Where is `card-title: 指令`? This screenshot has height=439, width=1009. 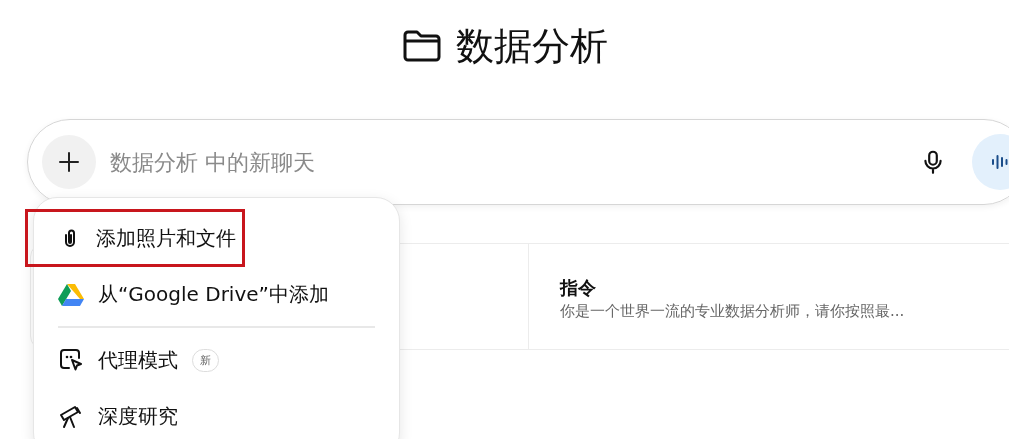 card-title: 指令 is located at coordinates (578, 288).